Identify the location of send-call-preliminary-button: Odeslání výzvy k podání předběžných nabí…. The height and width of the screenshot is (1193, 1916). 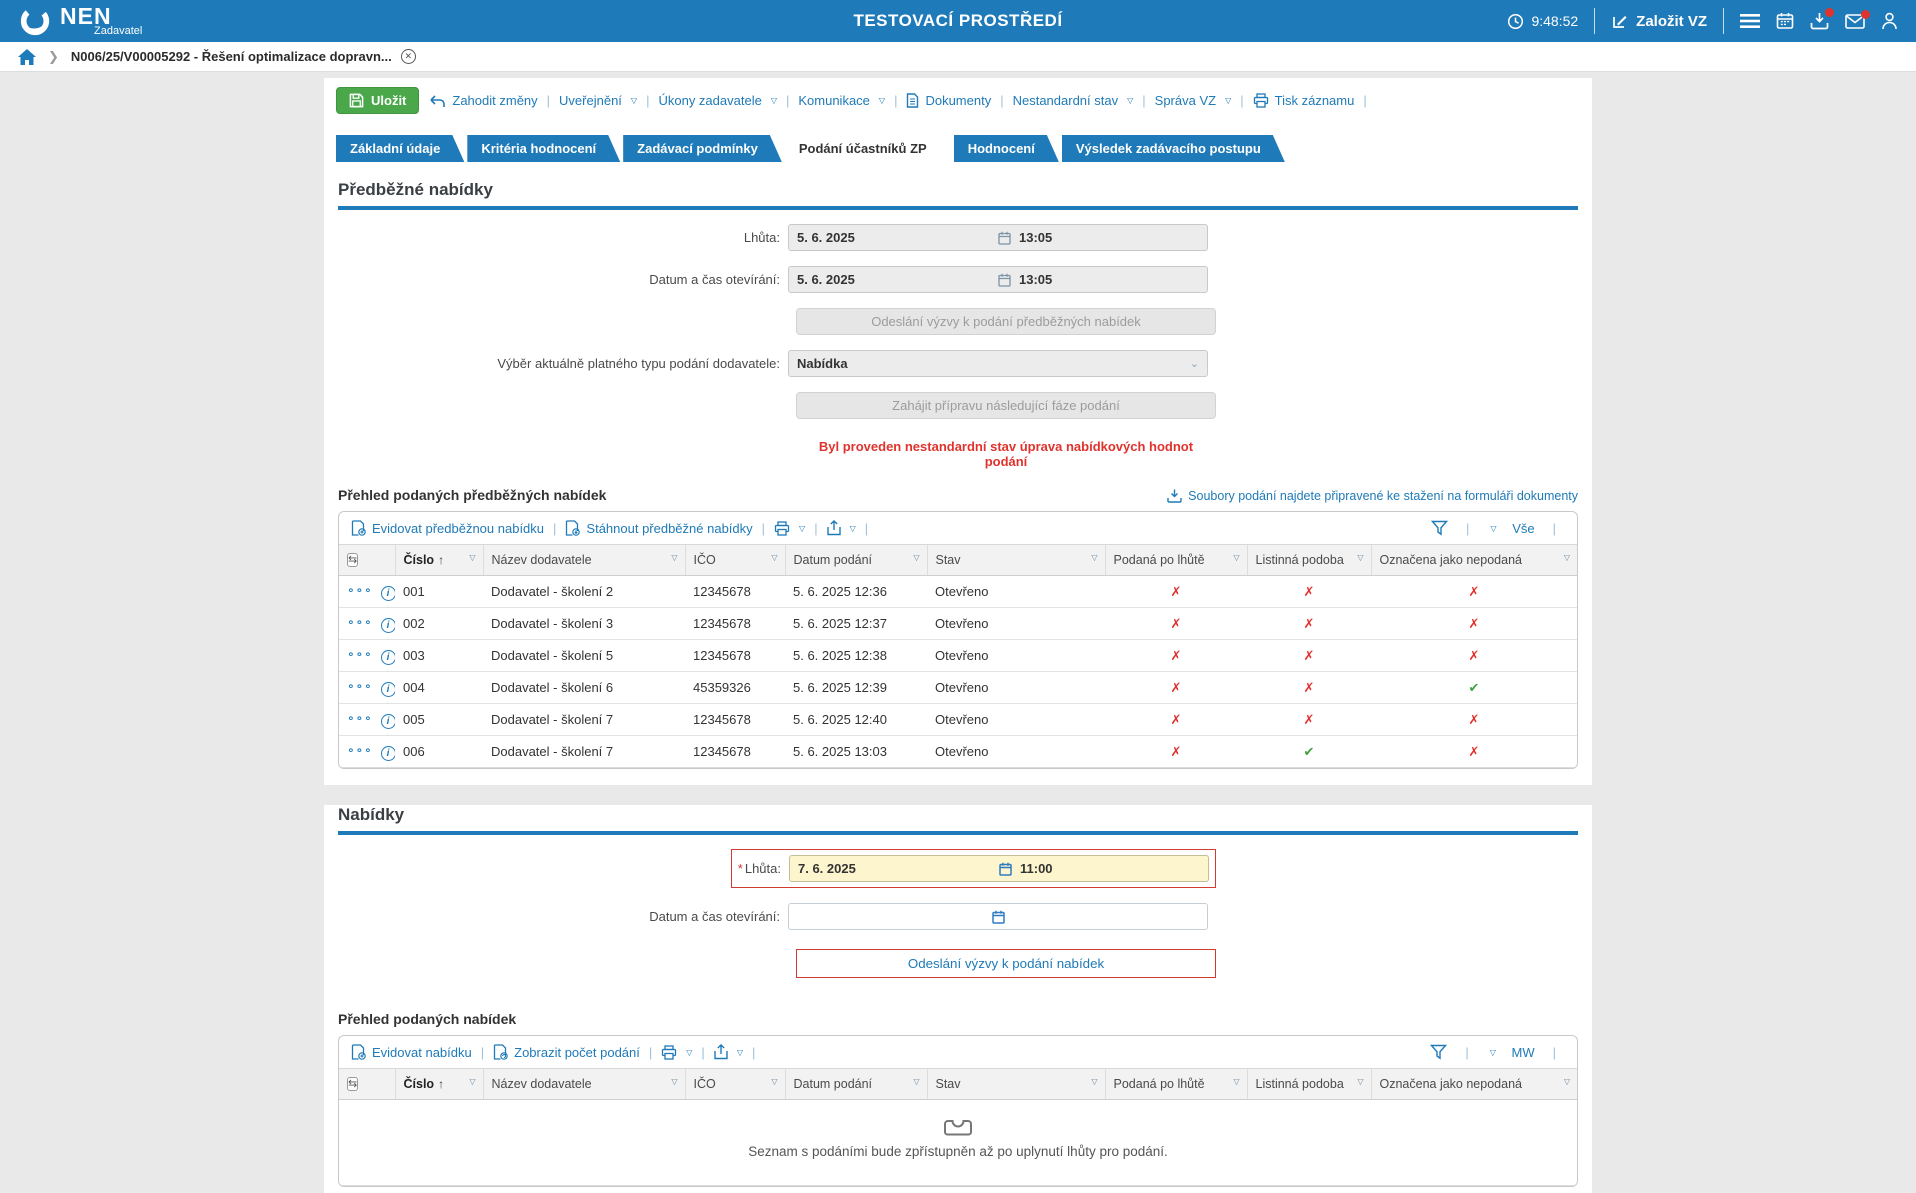
(1006, 321).